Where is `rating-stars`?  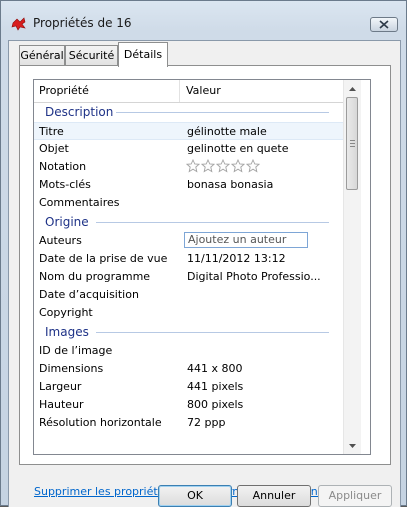
rating-stars is located at coordinates (223, 166).